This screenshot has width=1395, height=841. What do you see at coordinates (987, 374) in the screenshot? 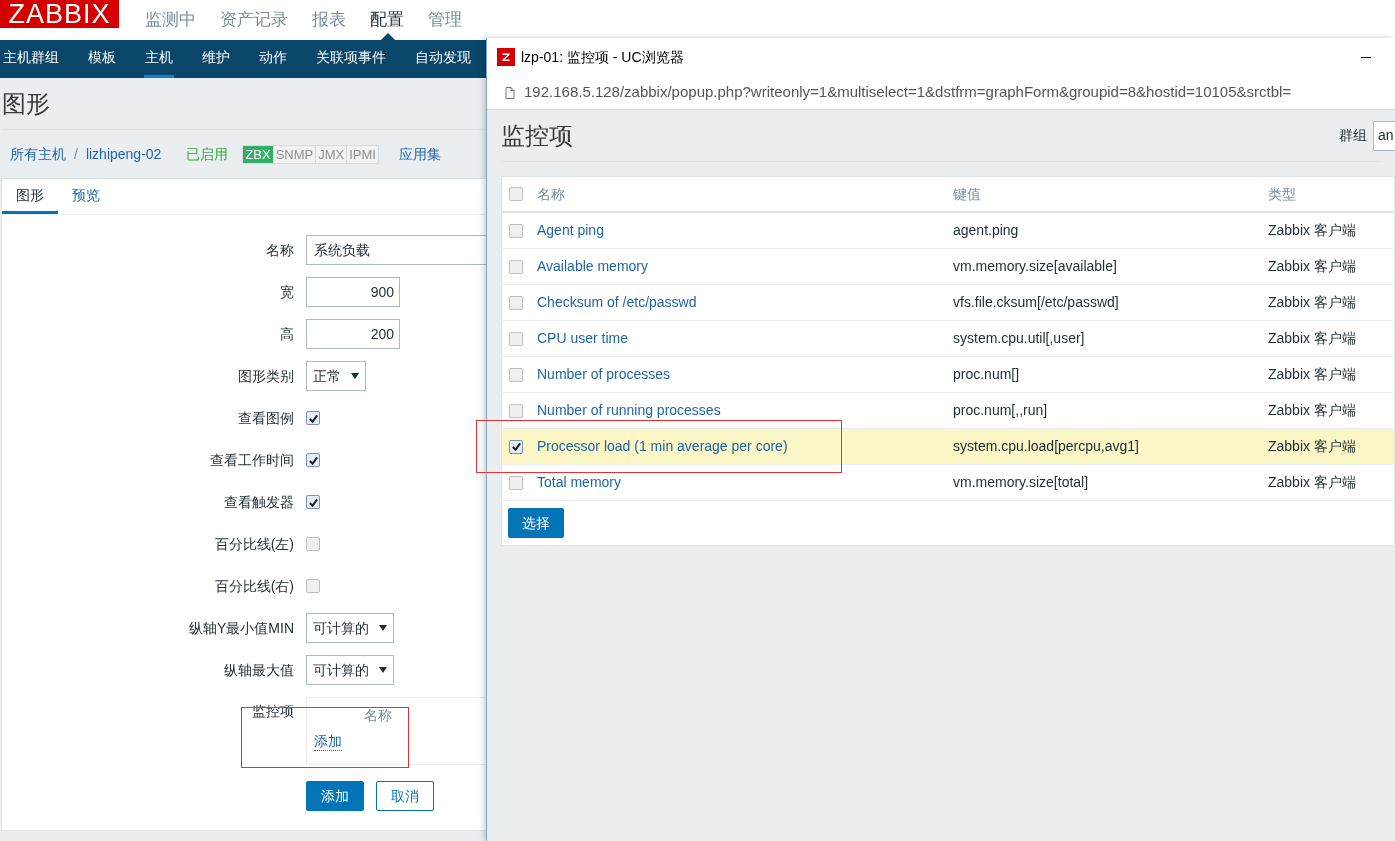
I see `table-cell-text: proc.num[]` at bounding box center [987, 374].